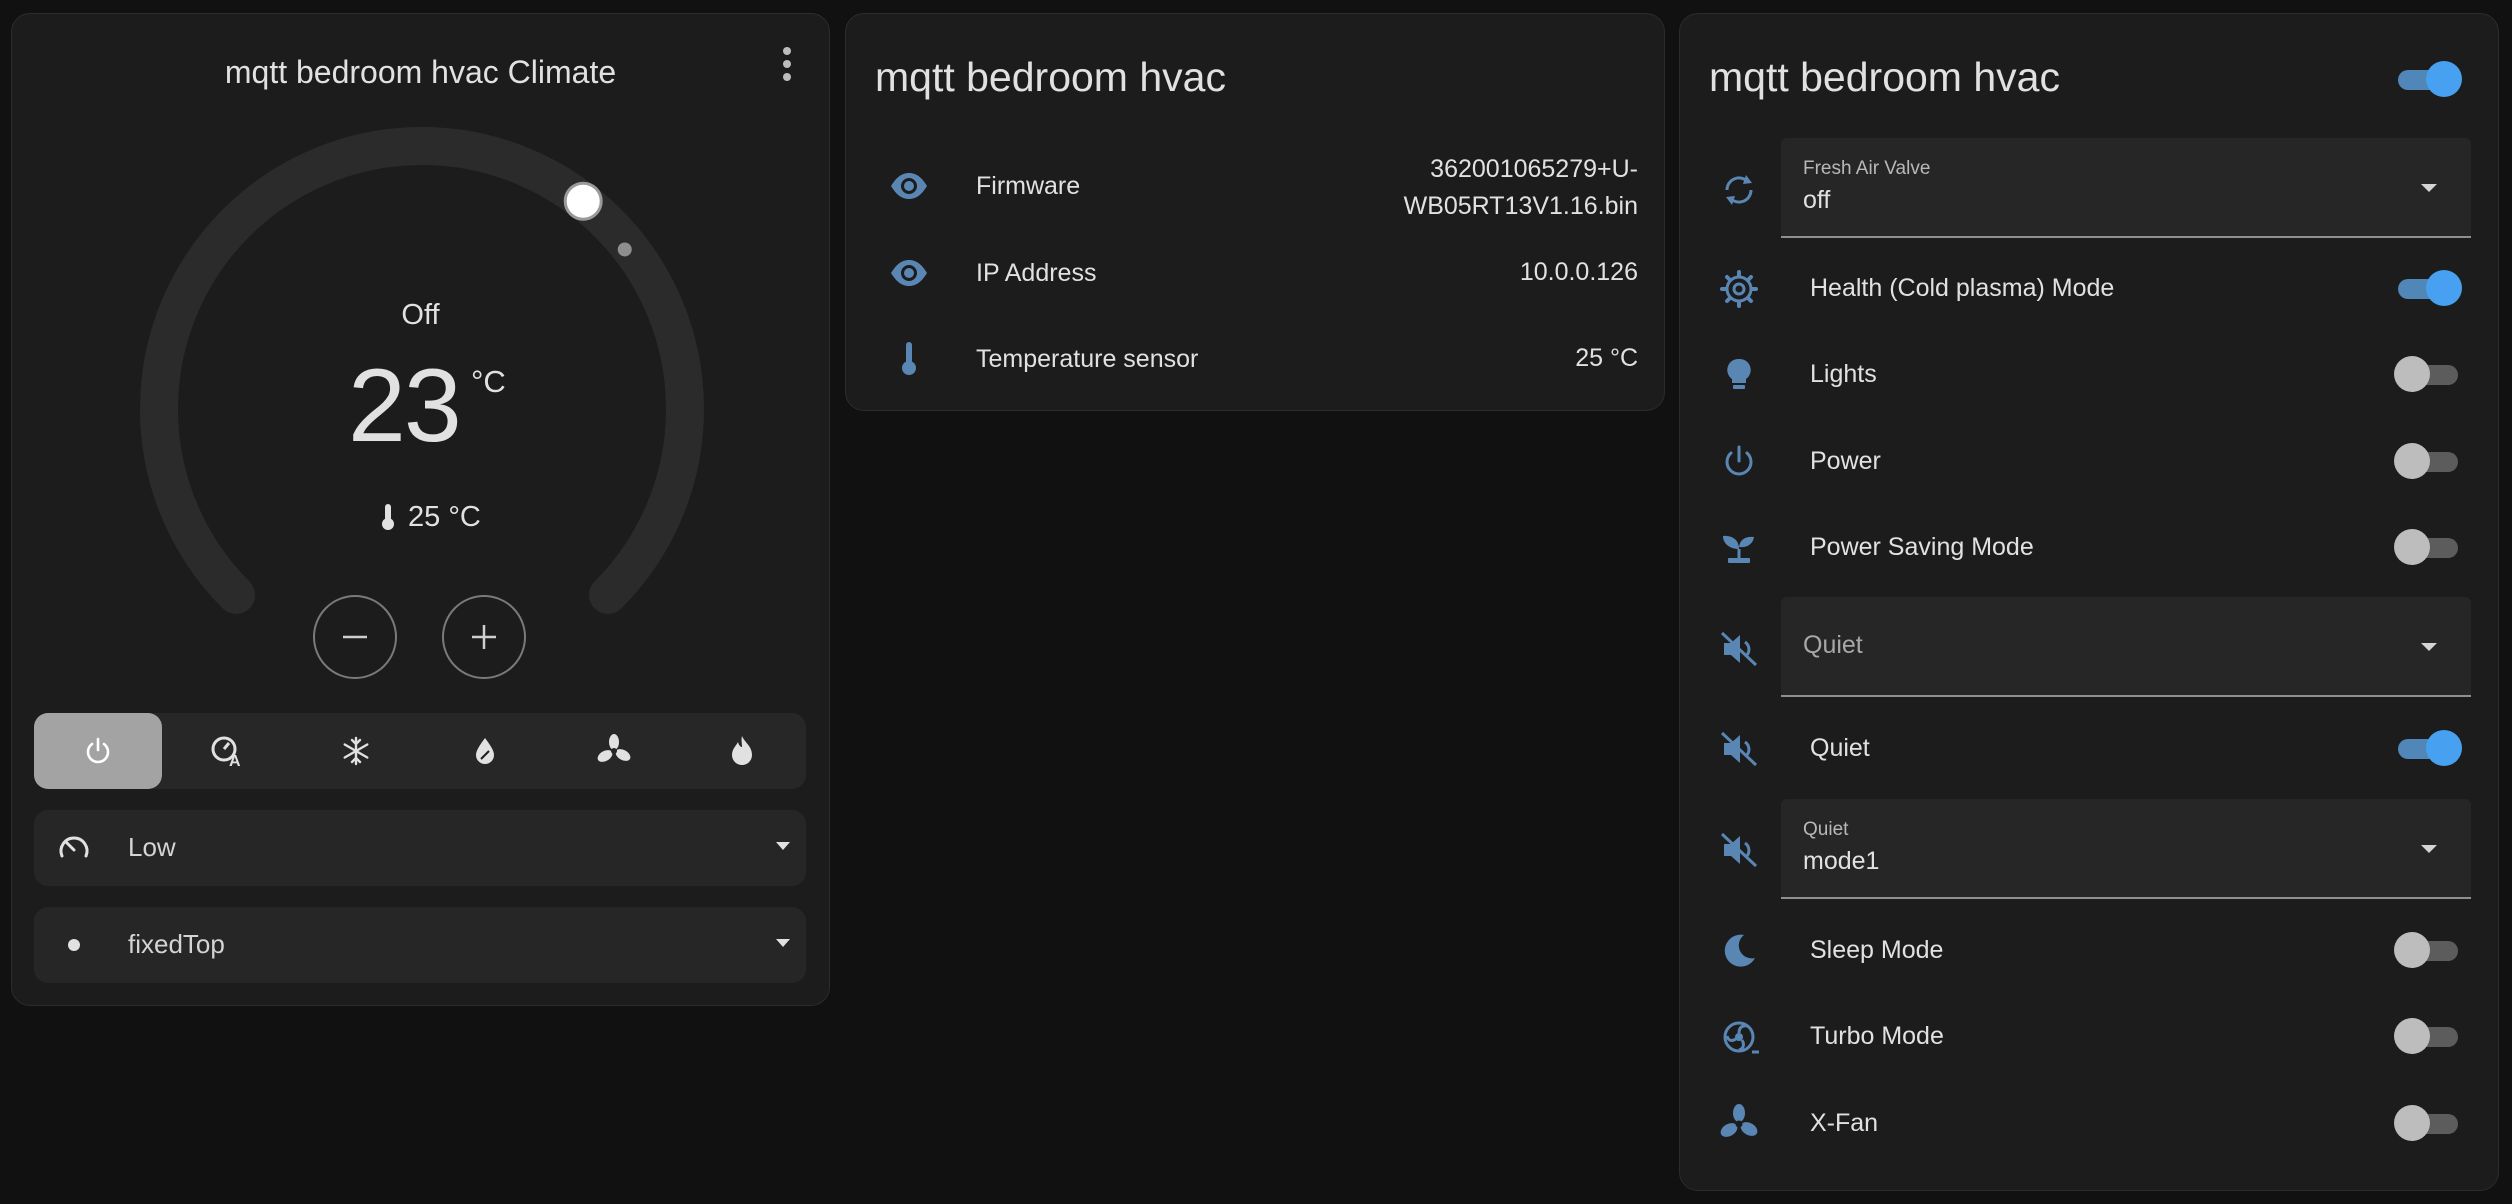 The width and height of the screenshot is (2512, 1204). Describe the element at coordinates (1534, 169) in the screenshot. I see `firmware-value-line1: 362001065279+U-` at that location.